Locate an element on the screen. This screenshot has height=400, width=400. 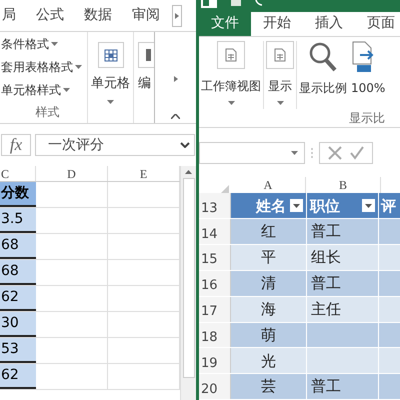
ribbon-tab: 局 is located at coordinates (9, 15).